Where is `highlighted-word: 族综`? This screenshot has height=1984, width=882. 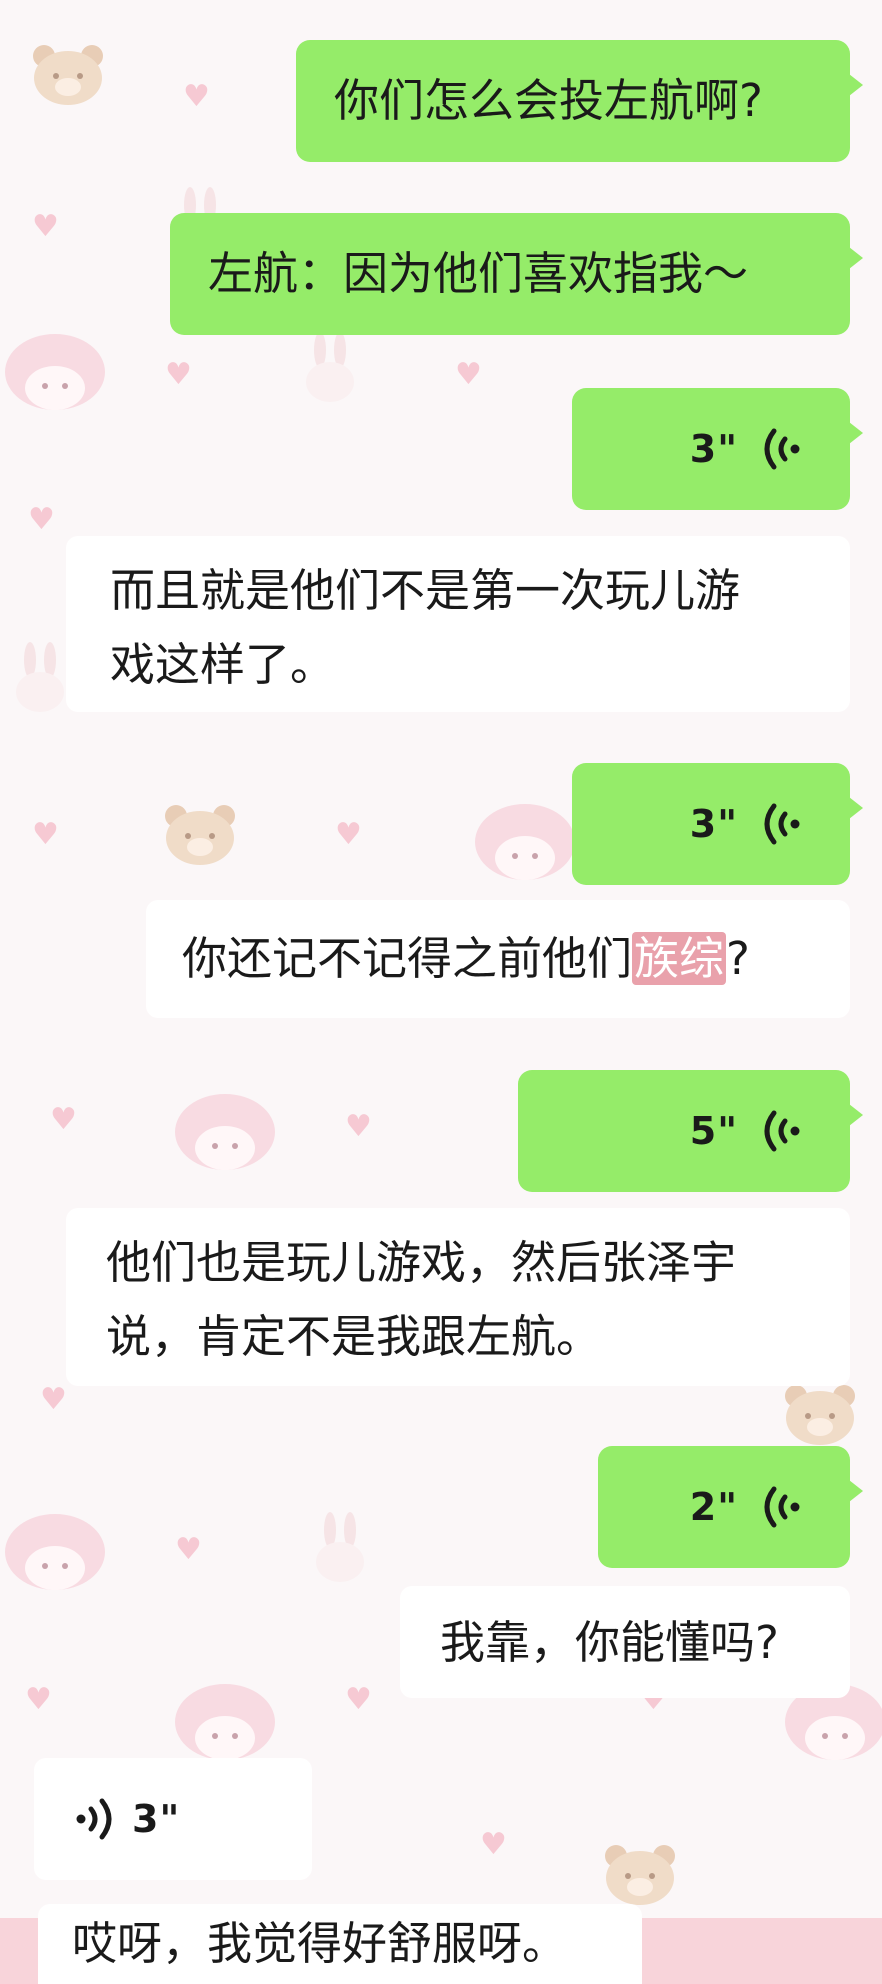
highlighted-word: 族综 is located at coordinates (679, 958).